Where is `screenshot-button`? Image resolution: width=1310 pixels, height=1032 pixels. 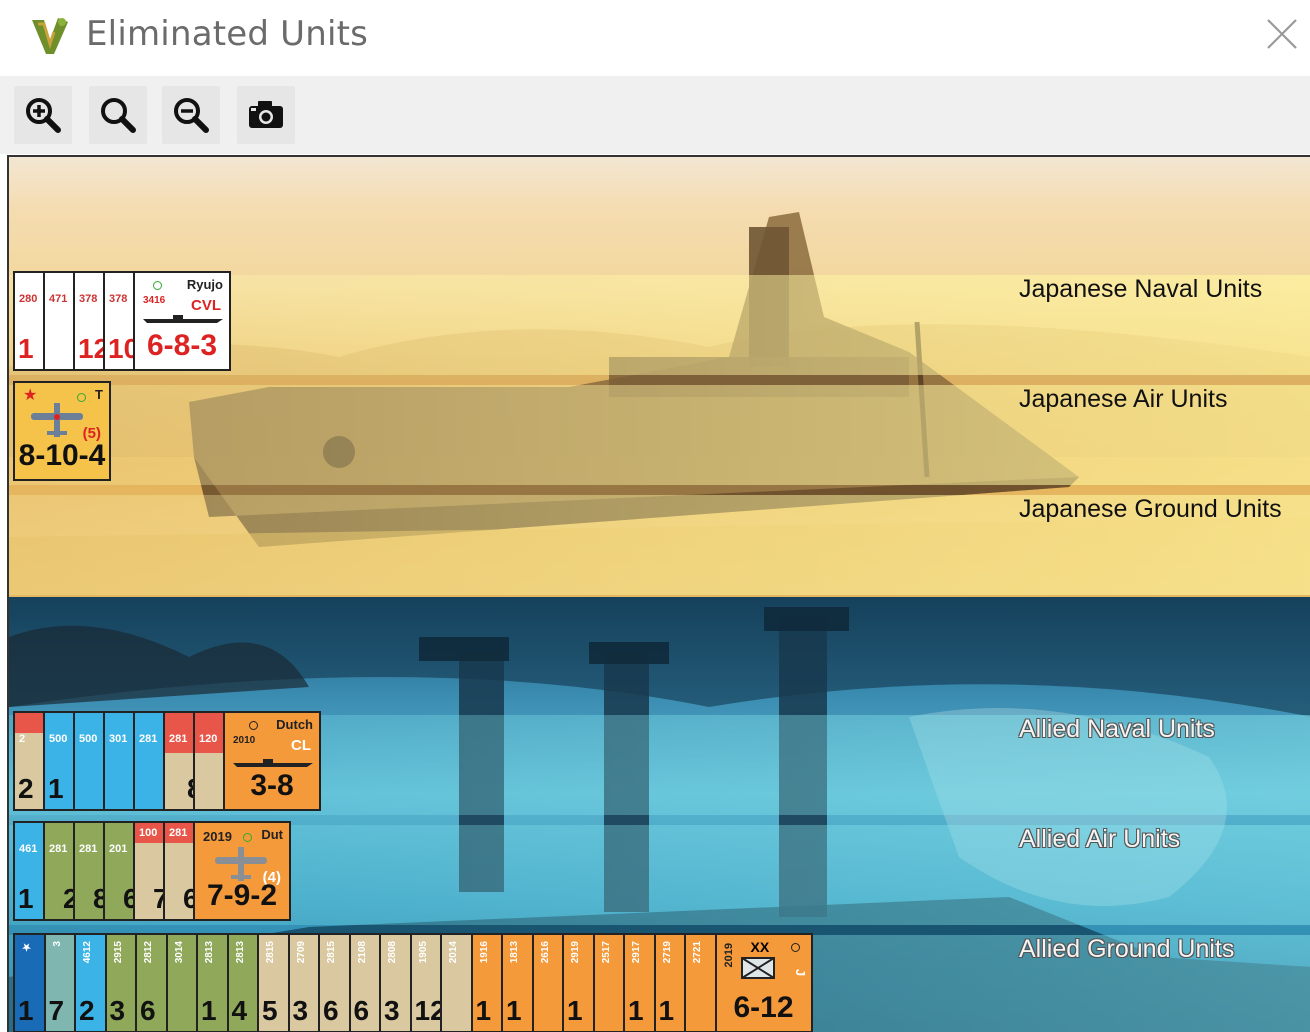
screenshot-button is located at coordinates (266, 115).